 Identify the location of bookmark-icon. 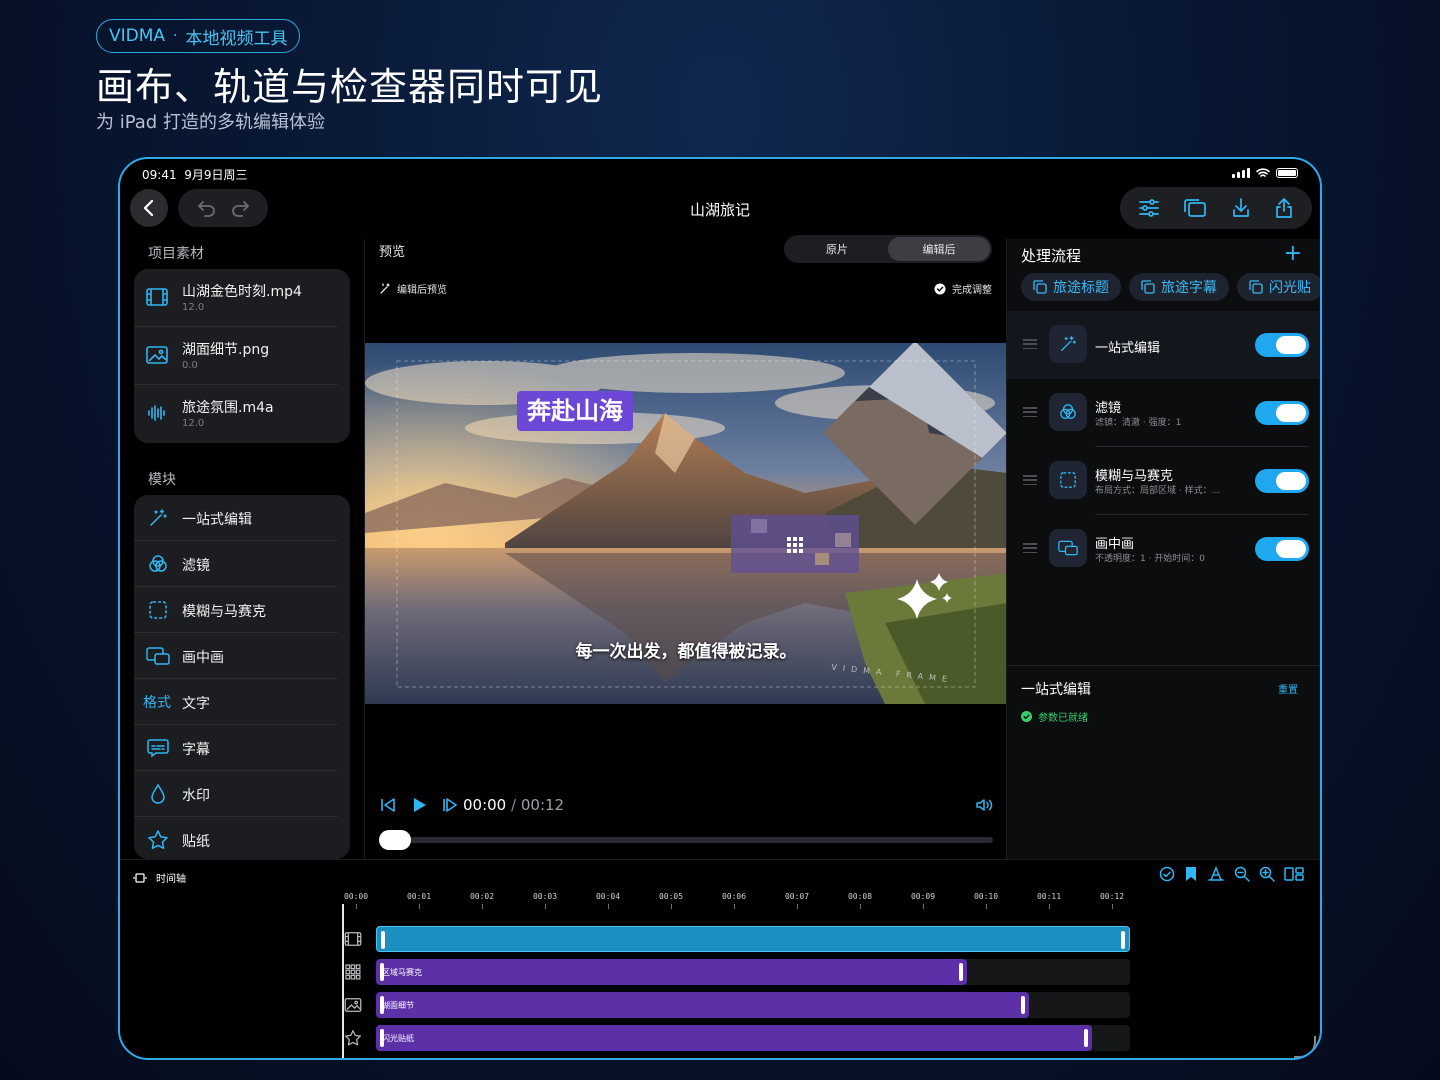
(1191, 874).